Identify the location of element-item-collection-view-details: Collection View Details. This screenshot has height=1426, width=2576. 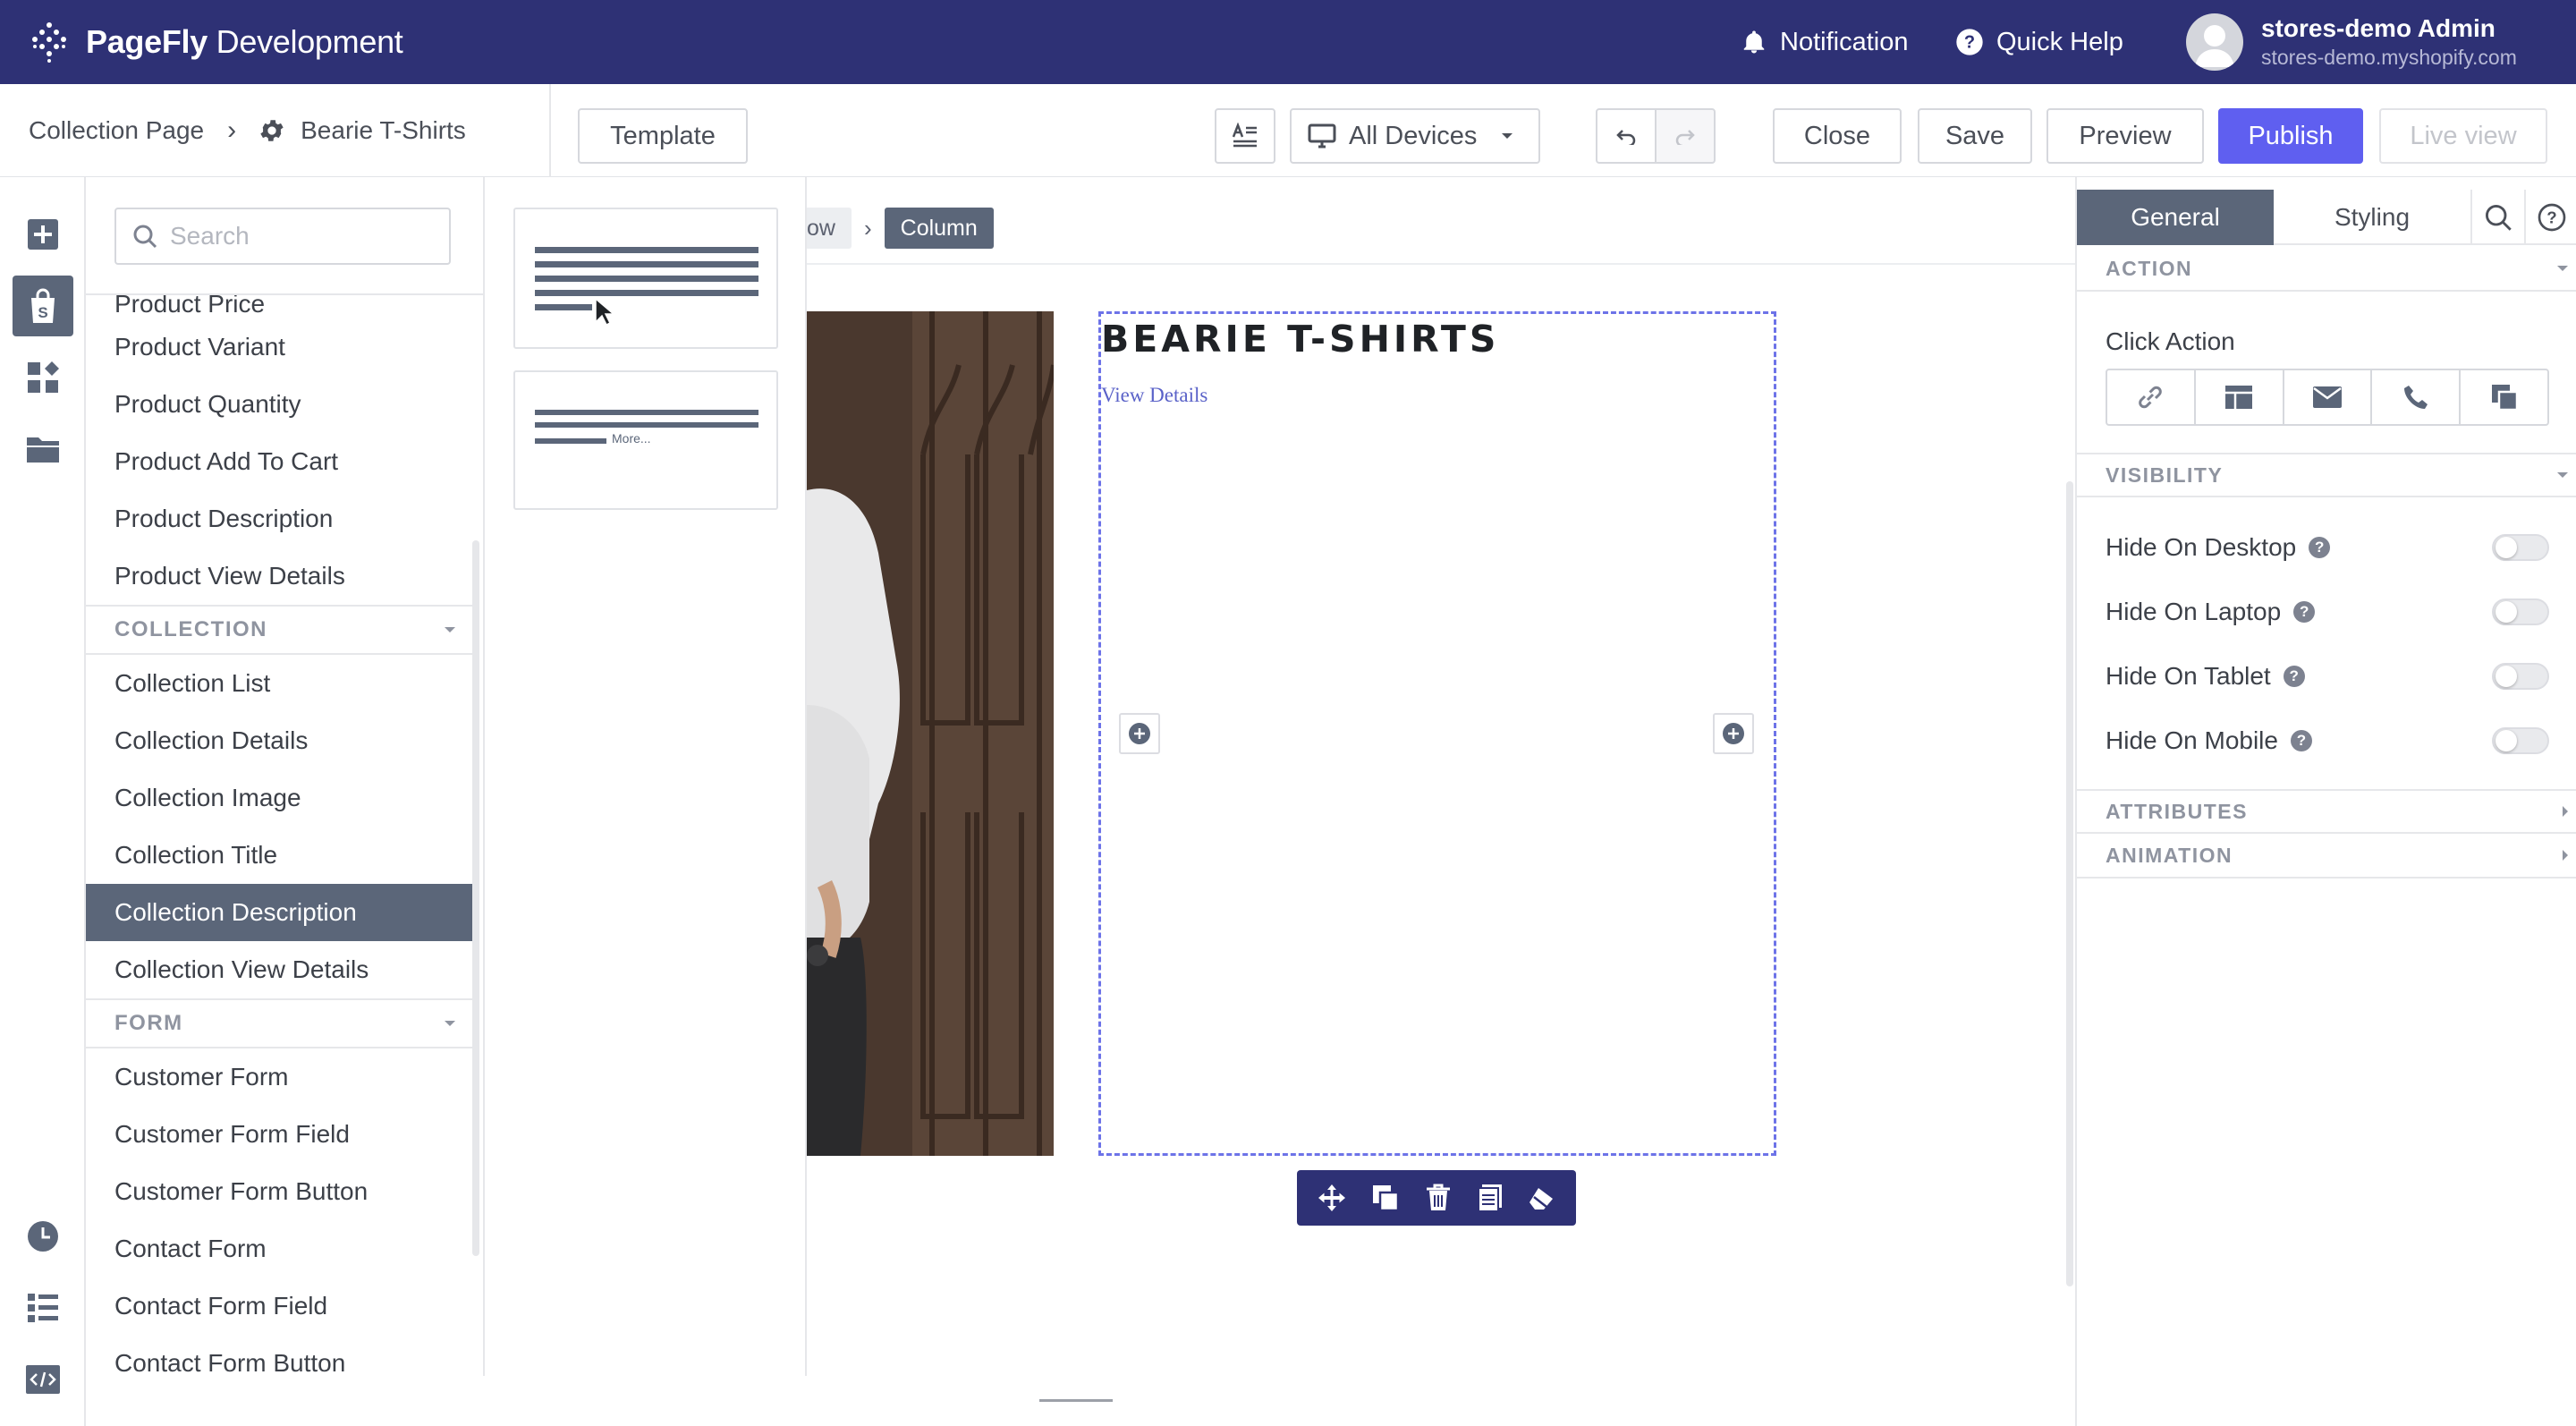
(279, 970).